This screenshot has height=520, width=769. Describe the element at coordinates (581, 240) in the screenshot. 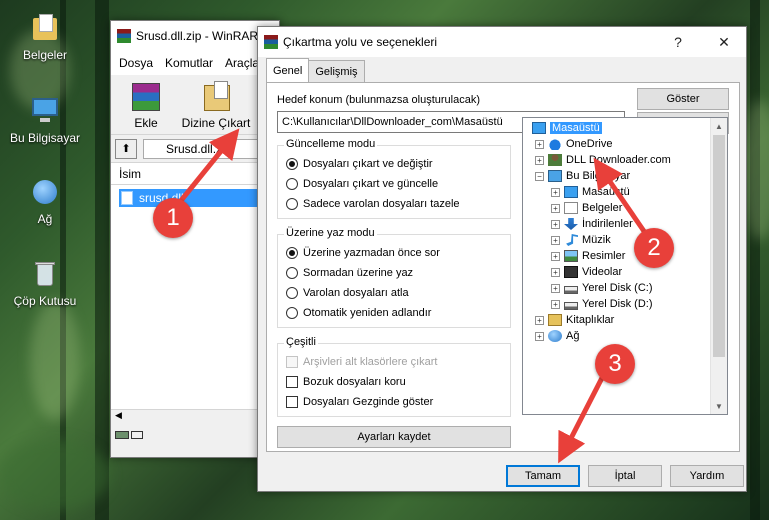

I see `tree-node: + Müzik` at that location.